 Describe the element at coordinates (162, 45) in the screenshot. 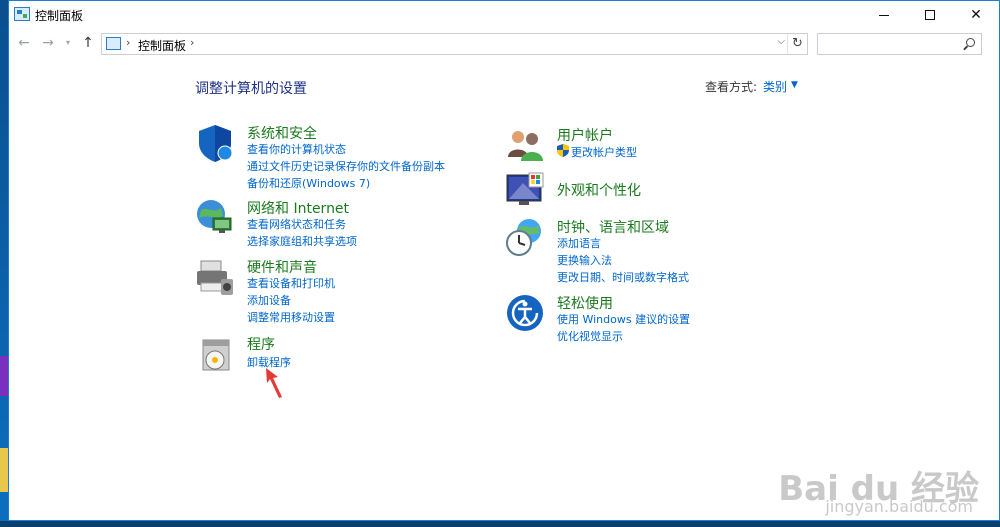

I see `breadcrumb-control-panel: 控制面板` at that location.